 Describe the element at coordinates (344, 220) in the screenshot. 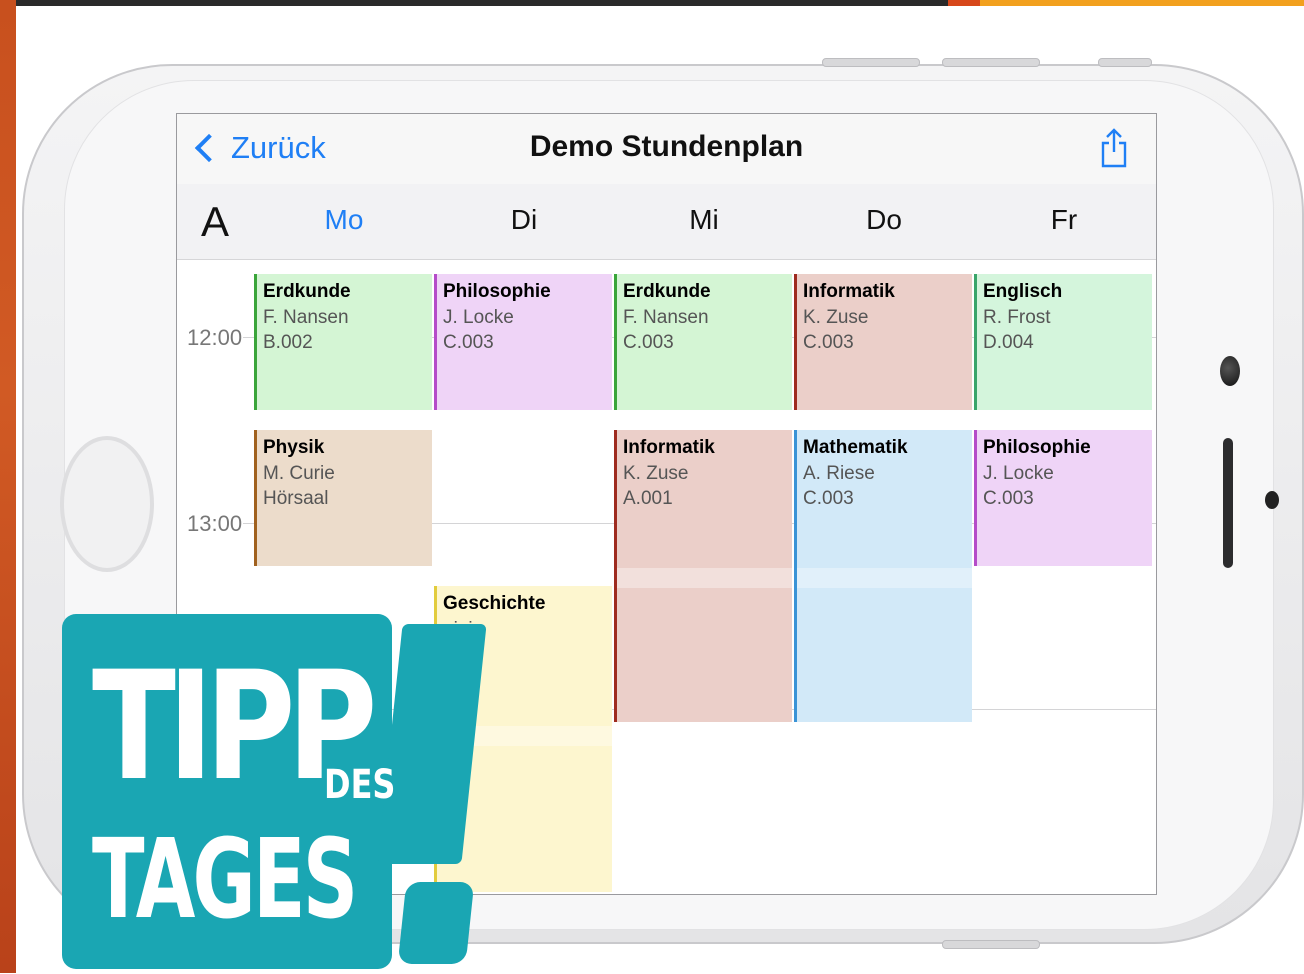

I see `day-tab-mo: Mo` at that location.